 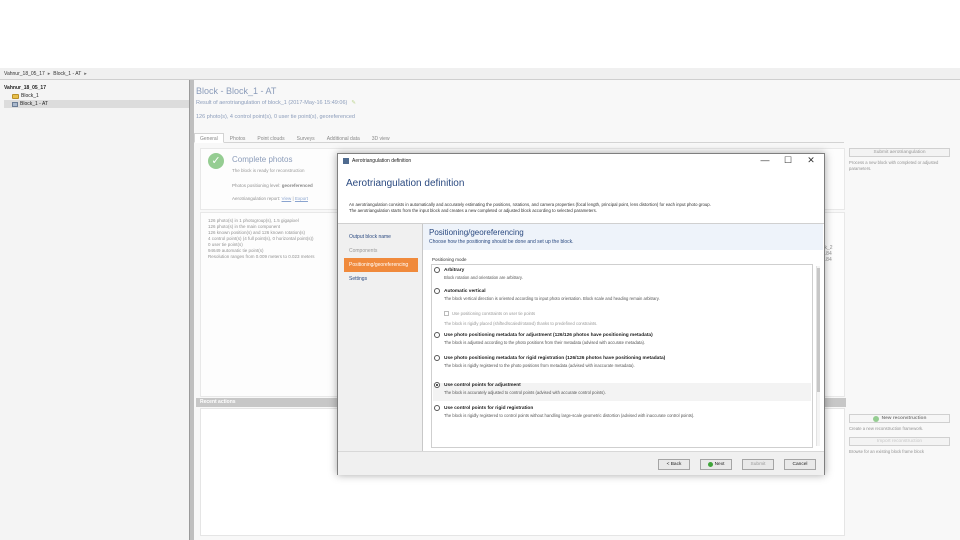 What do you see at coordinates (381, 279) in the screenshot?
I see `step-settings: Settings` at bounding box center [381, 279].